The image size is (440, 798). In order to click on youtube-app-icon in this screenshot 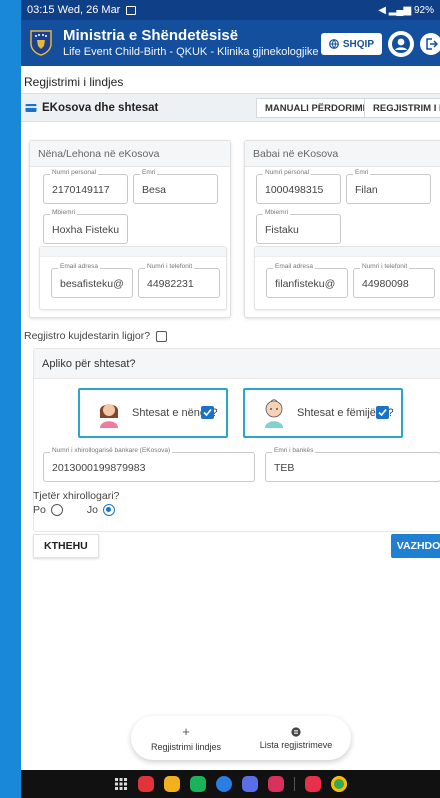, I will do `click(313, 784)`.